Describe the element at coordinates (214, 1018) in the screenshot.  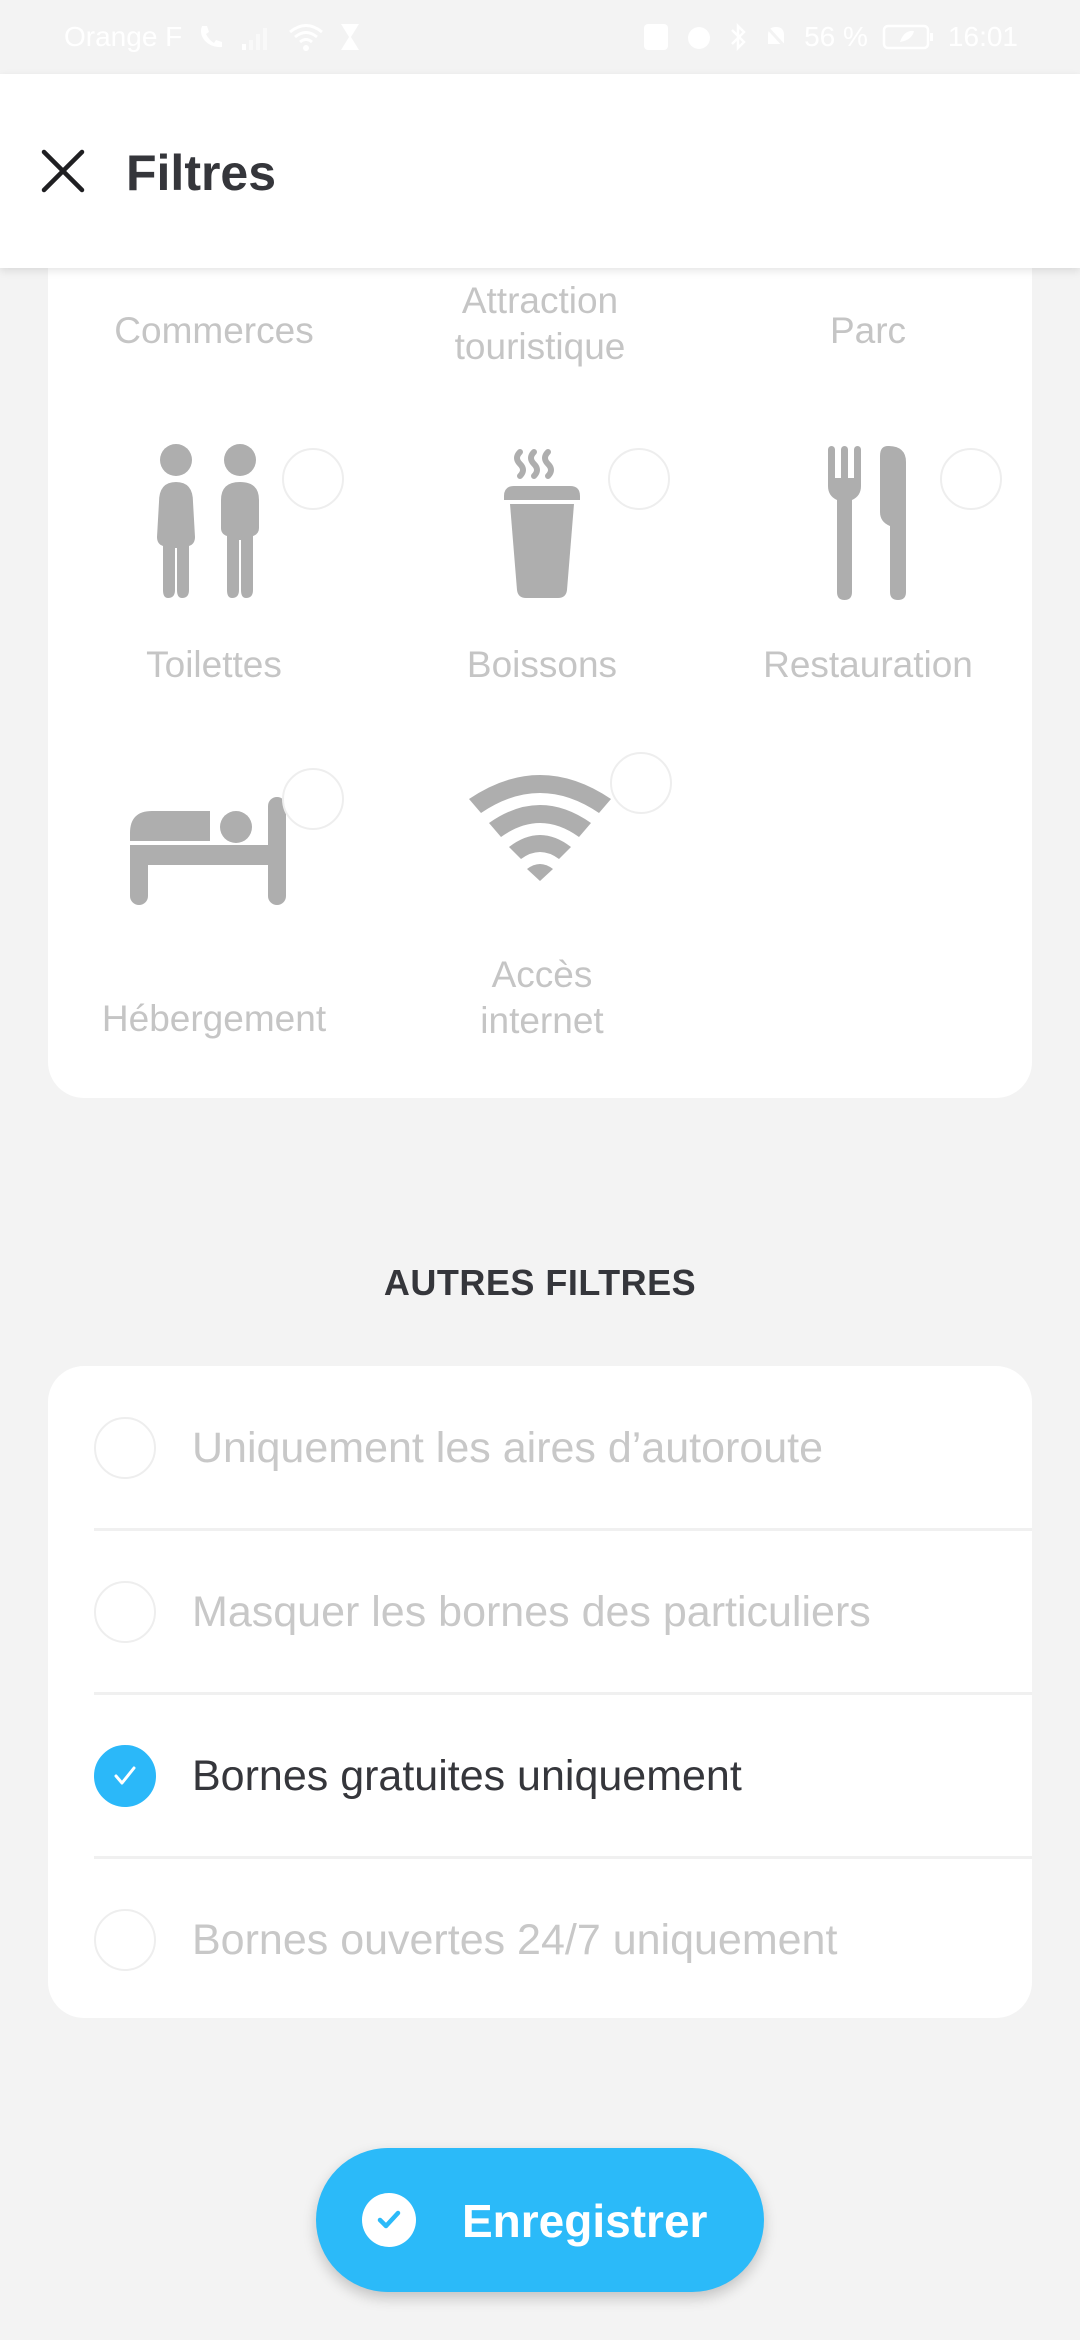
I see `amenity-label: Hébergement` at that location.